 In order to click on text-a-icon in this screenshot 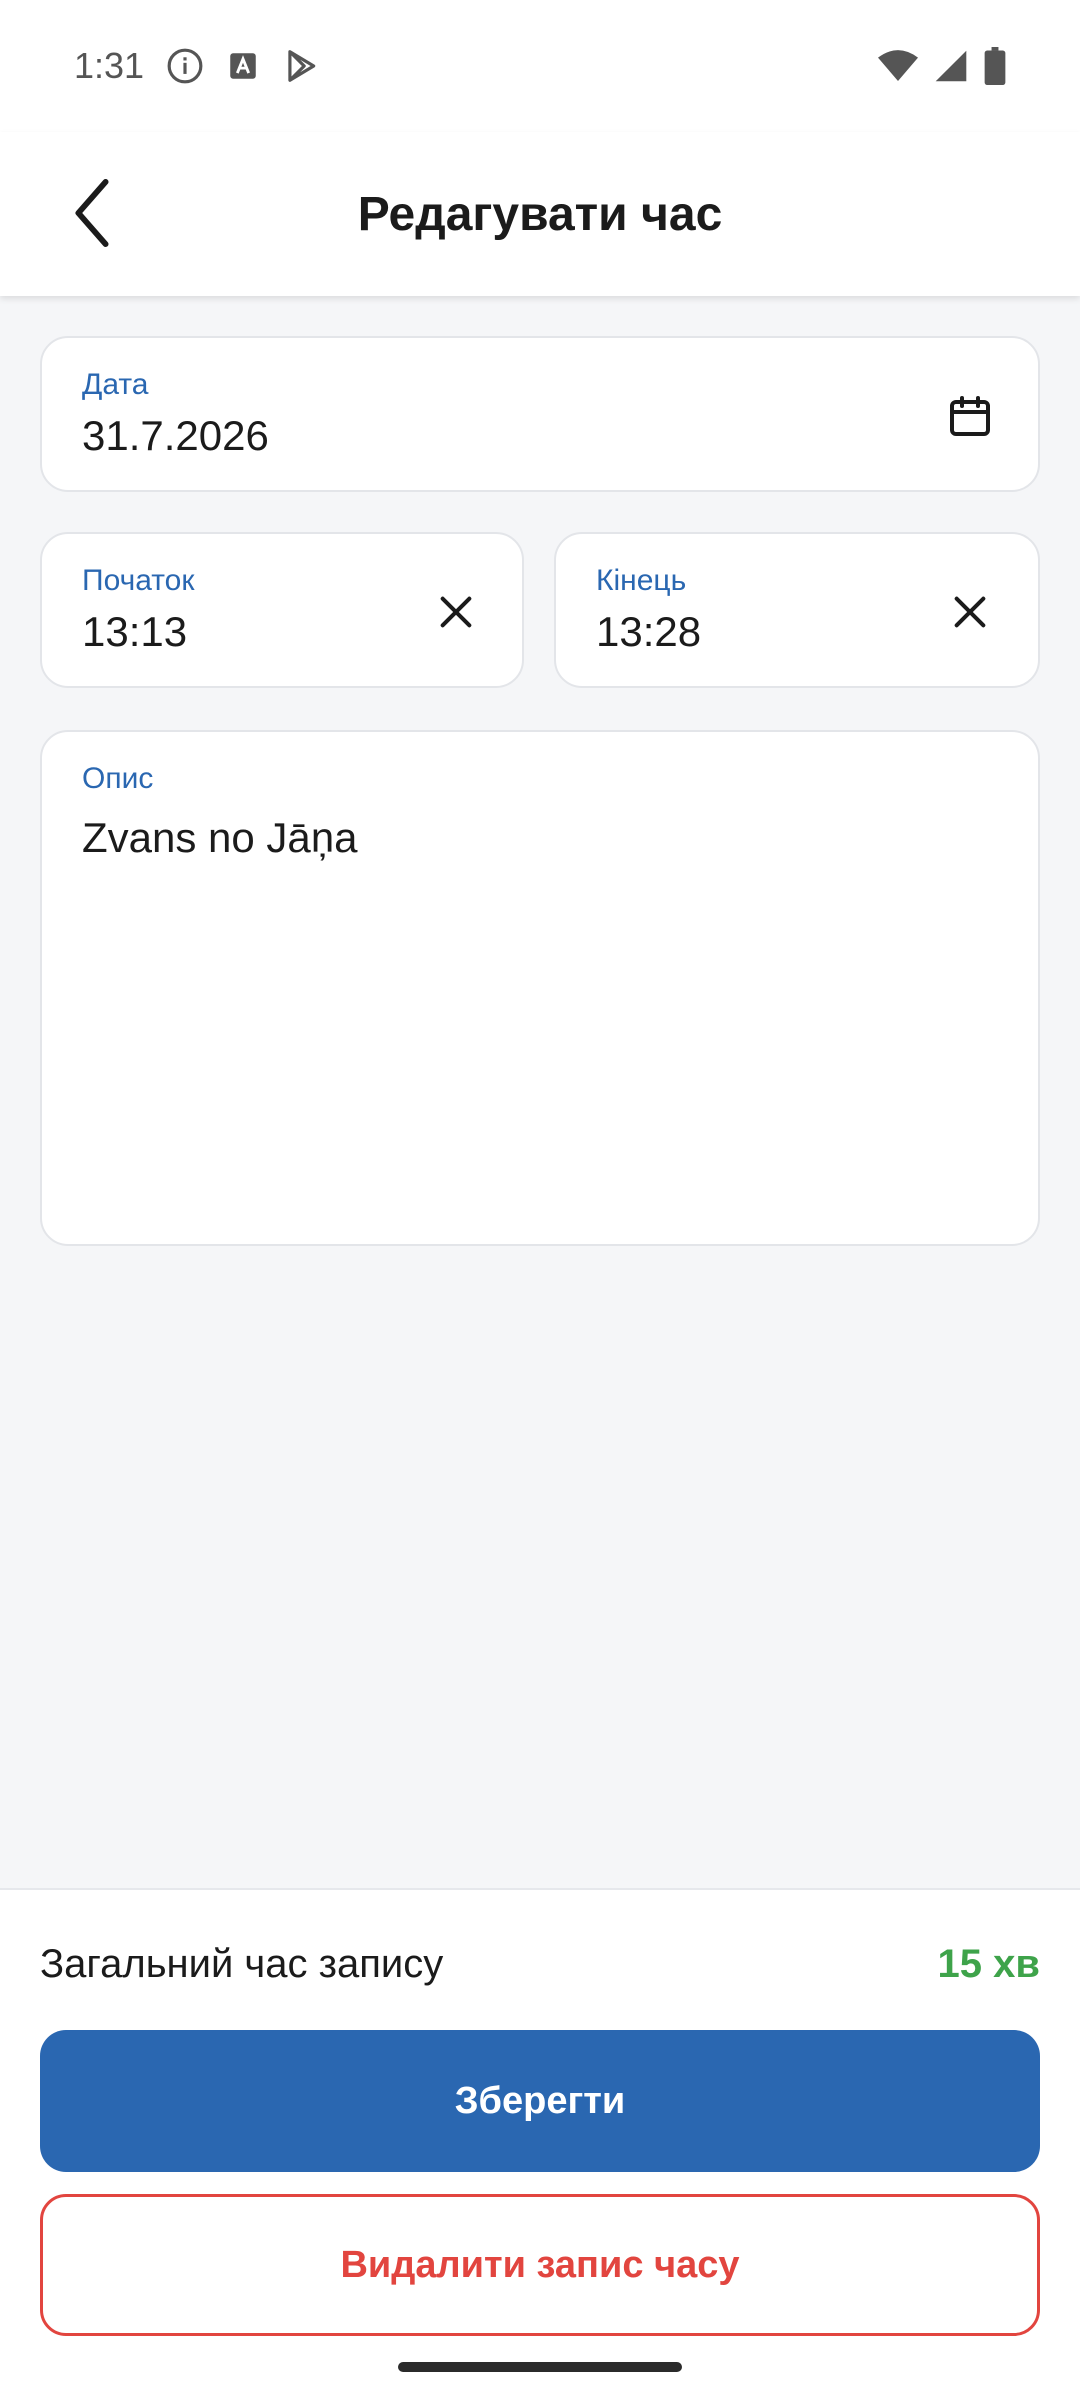, I will do `click(243, 66)`.